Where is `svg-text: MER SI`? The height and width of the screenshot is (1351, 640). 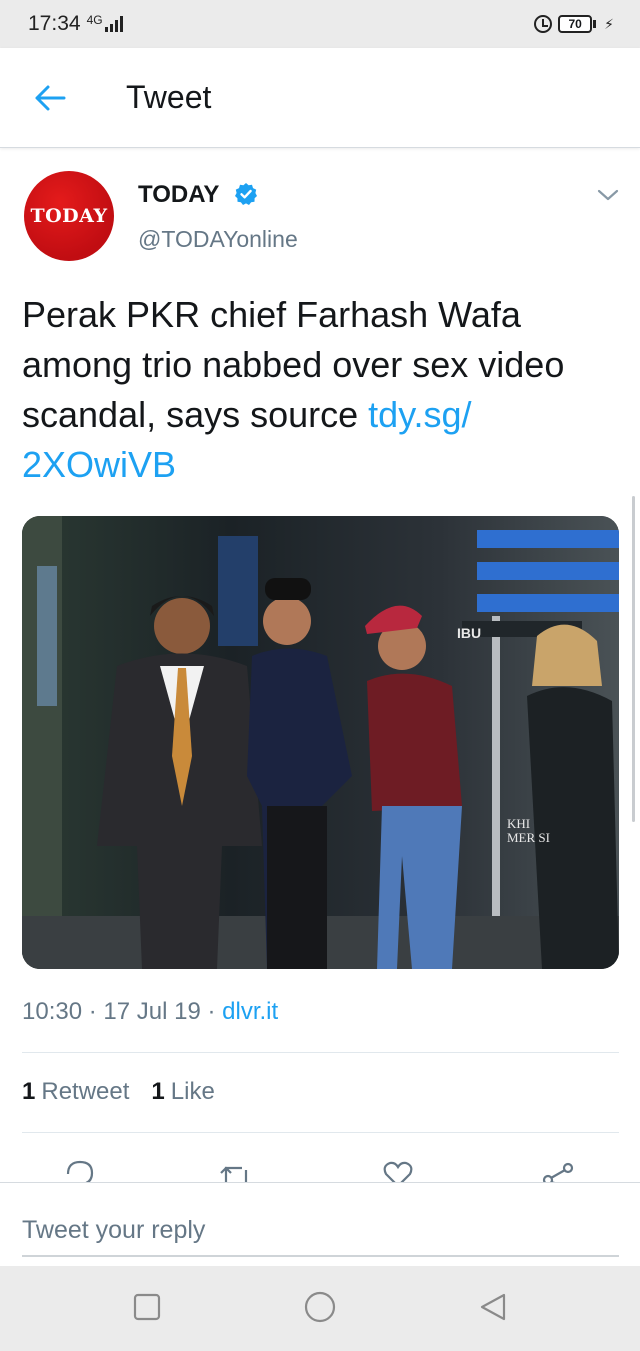 svg-text: MER SI is located at coordinates (528, 837).